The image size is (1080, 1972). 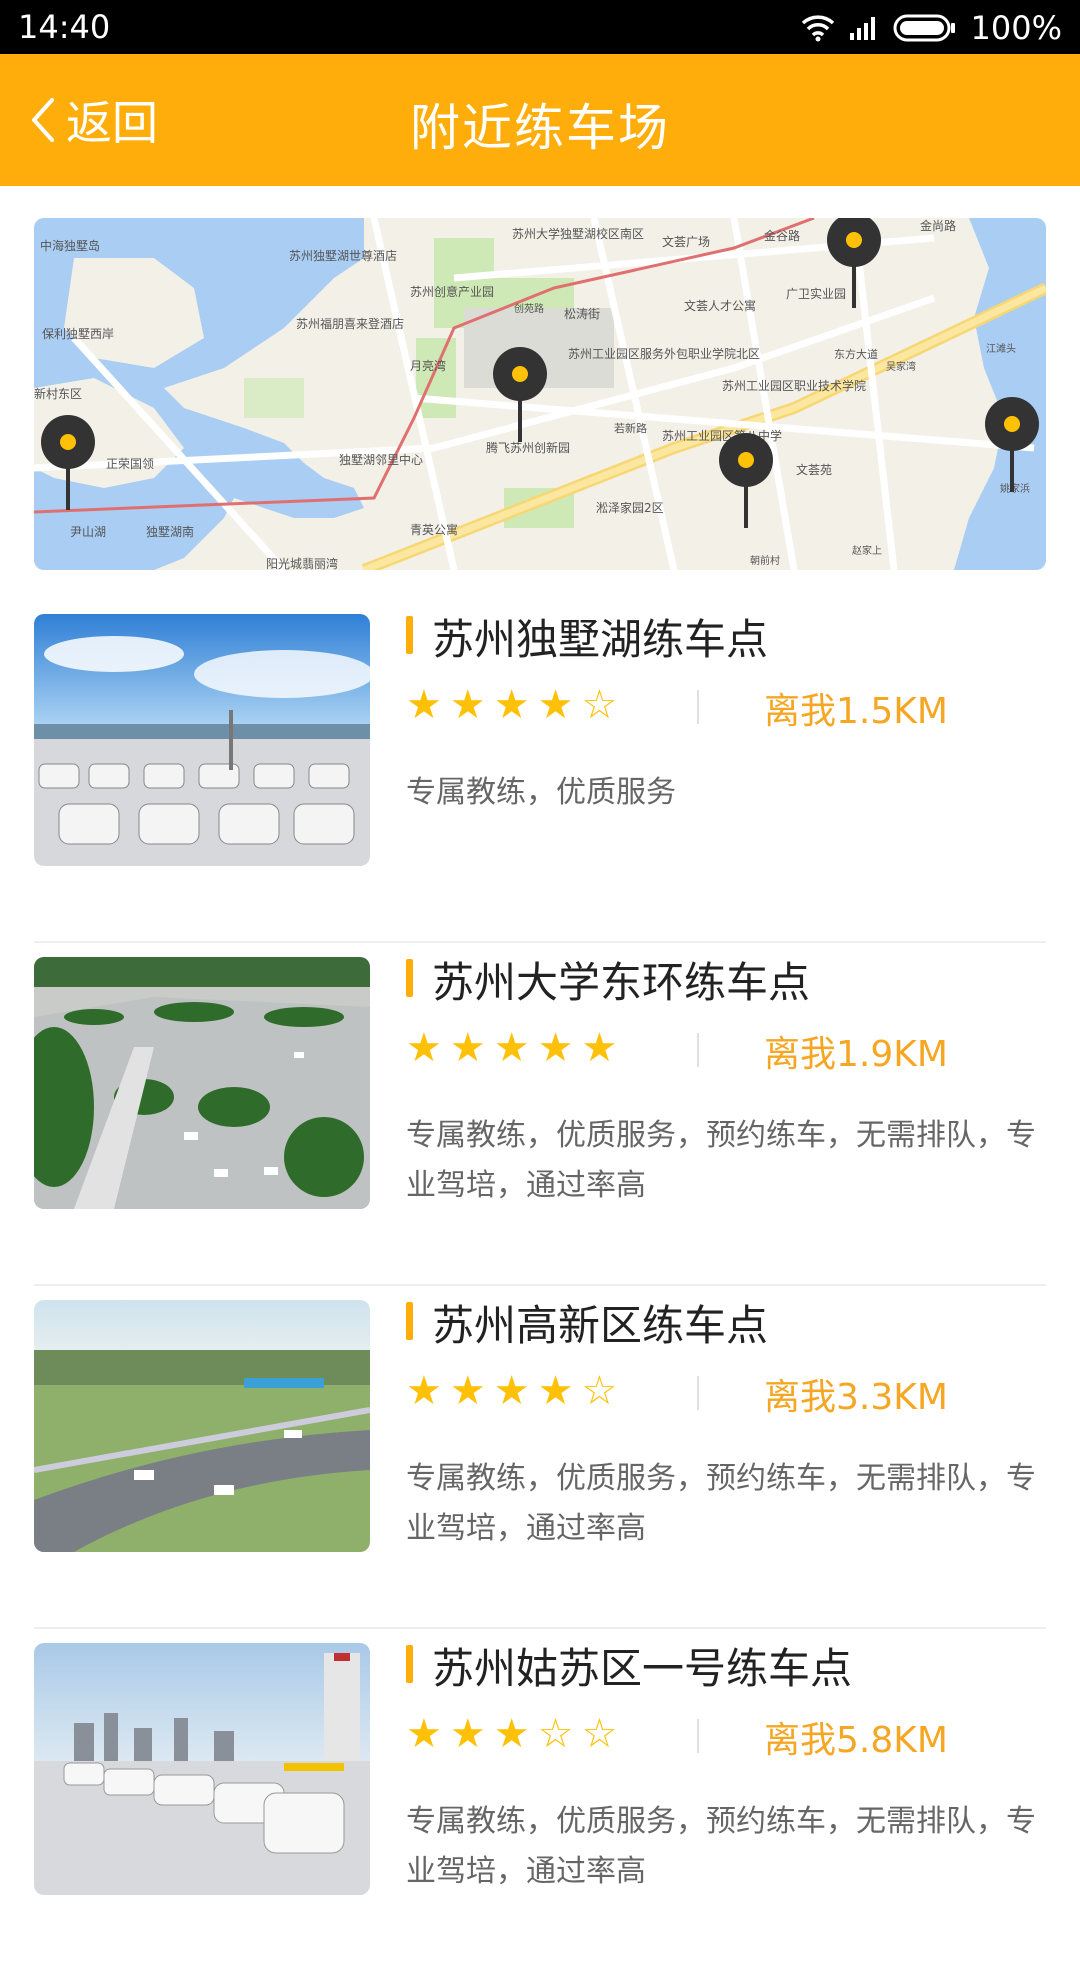 I want to click on map-label: 独墅湖南, so click(x=170, y=531).